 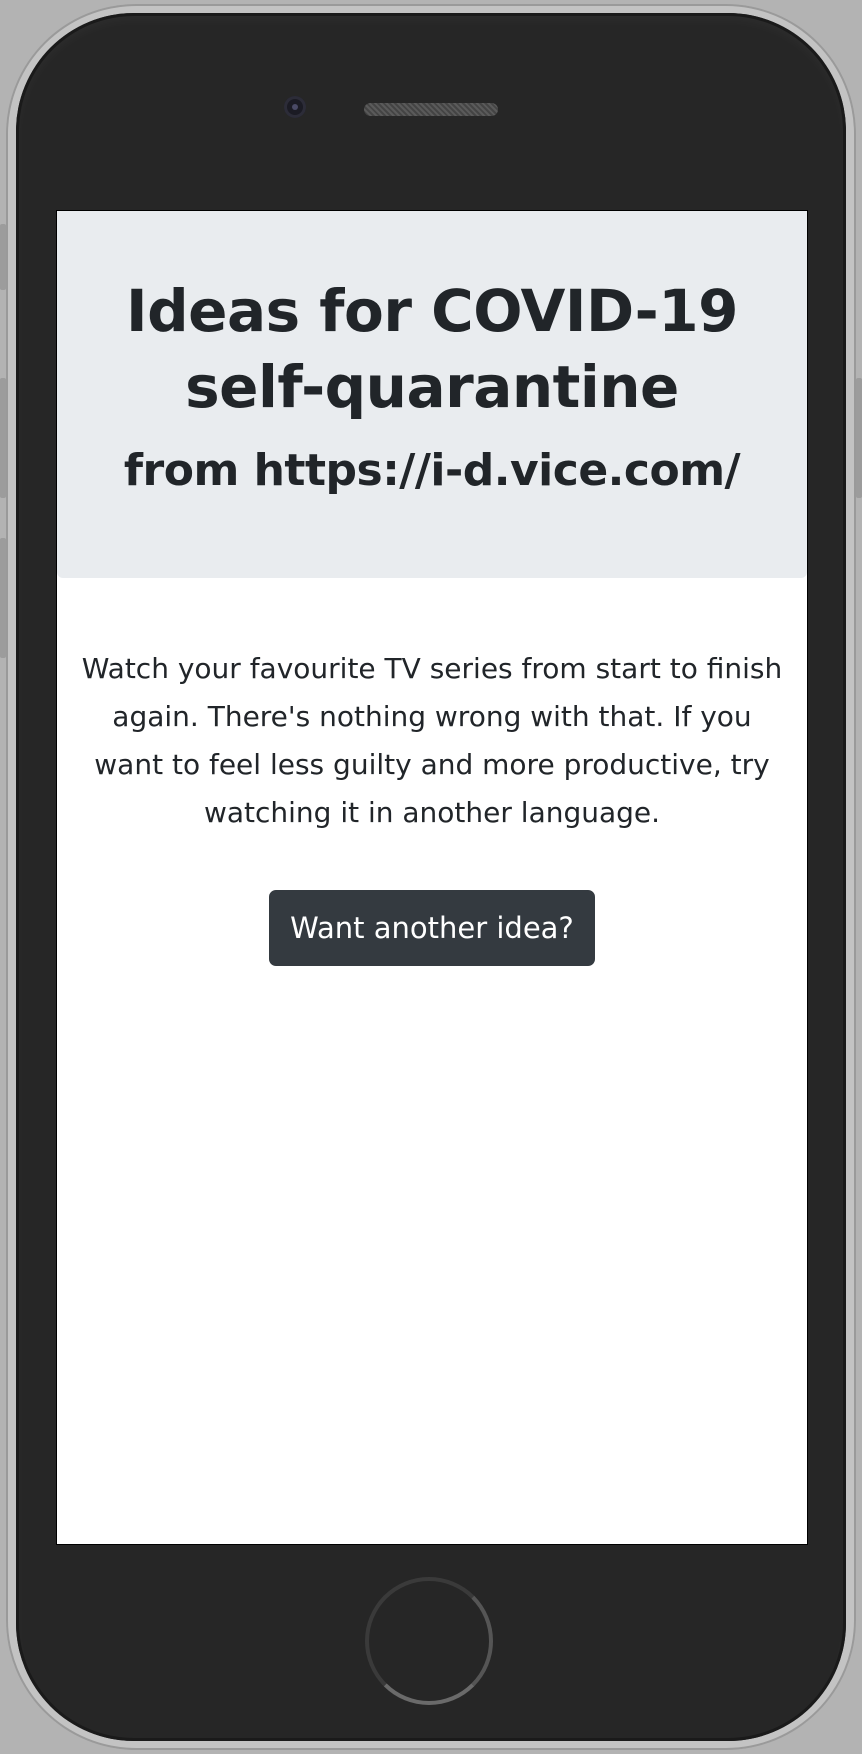 What do you see at coordinates (3, 438) in the screenshot?
I see `volume-up-button` at bounding box center [3, 438].